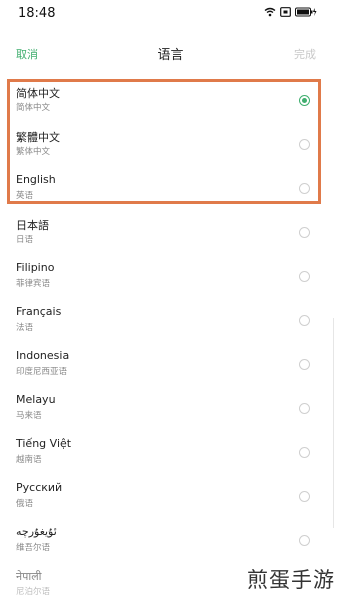 The image size is (341, 608). Describe the element at coordinates (32, 225) in the screenshot. I see `language-name: 日本語` at that location.